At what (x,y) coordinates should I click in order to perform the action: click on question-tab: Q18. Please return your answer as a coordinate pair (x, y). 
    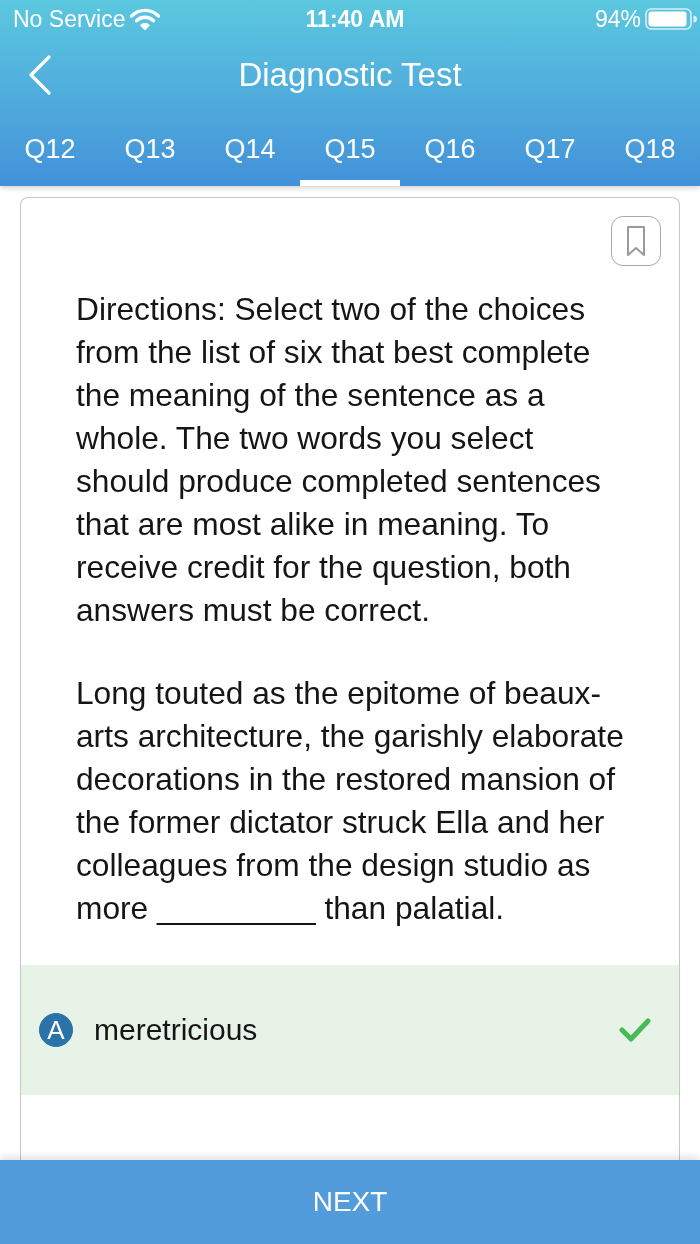
    Looking at the image, I should click on (650, 149).